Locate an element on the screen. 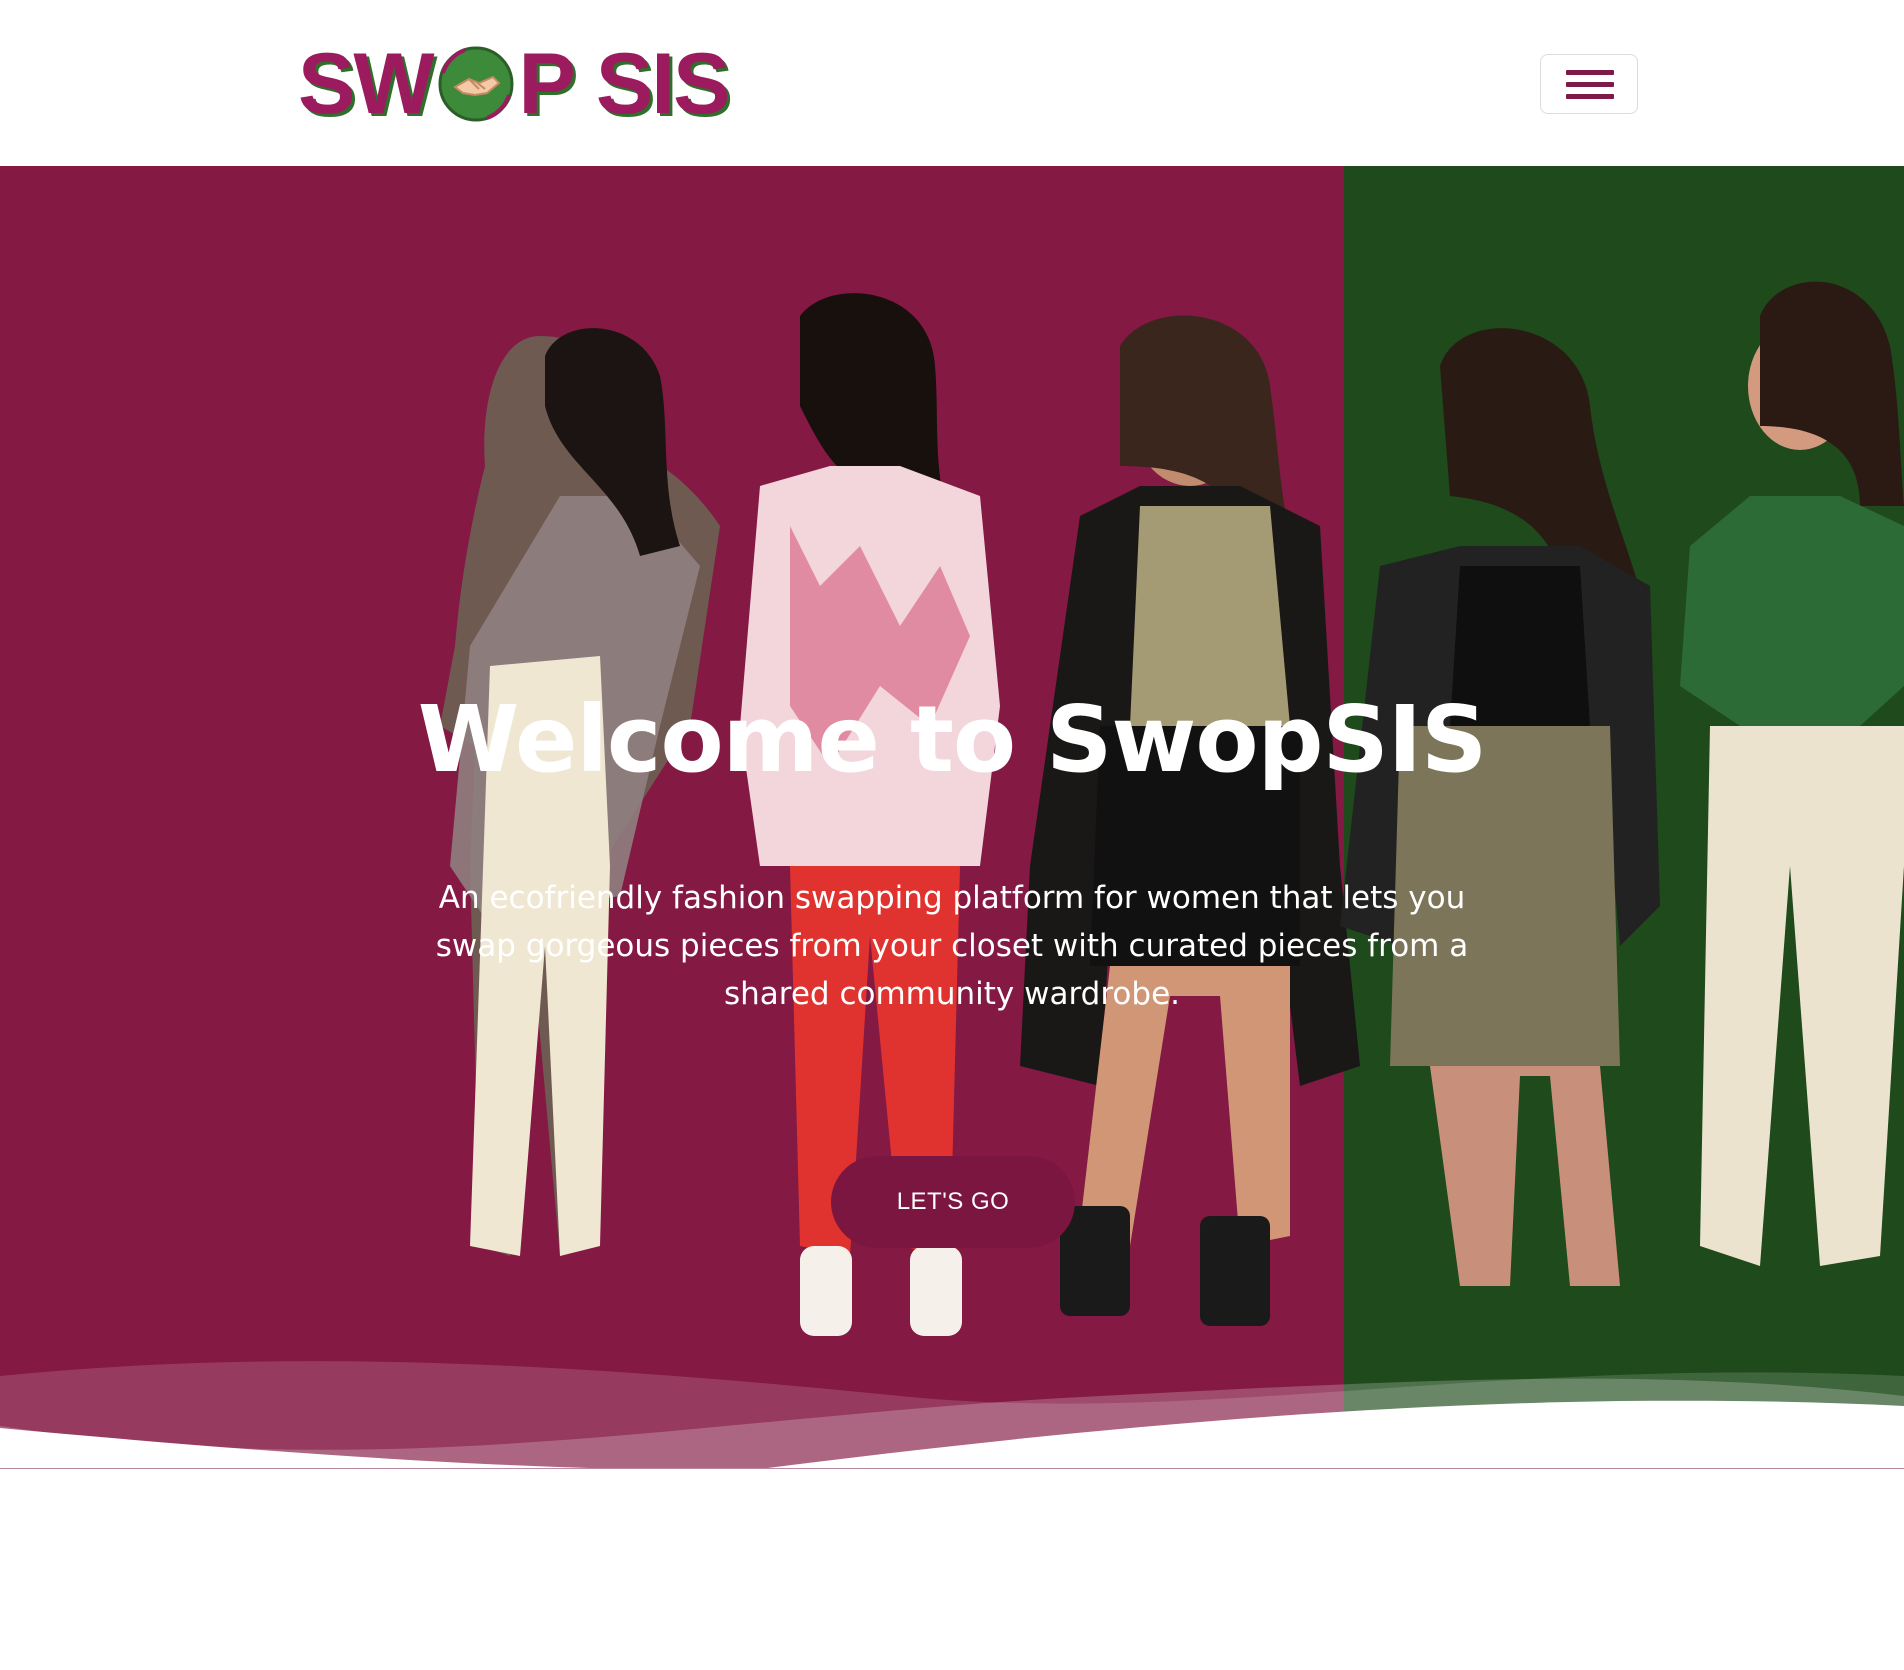  section-divider is located at coordinates (952, 1468).